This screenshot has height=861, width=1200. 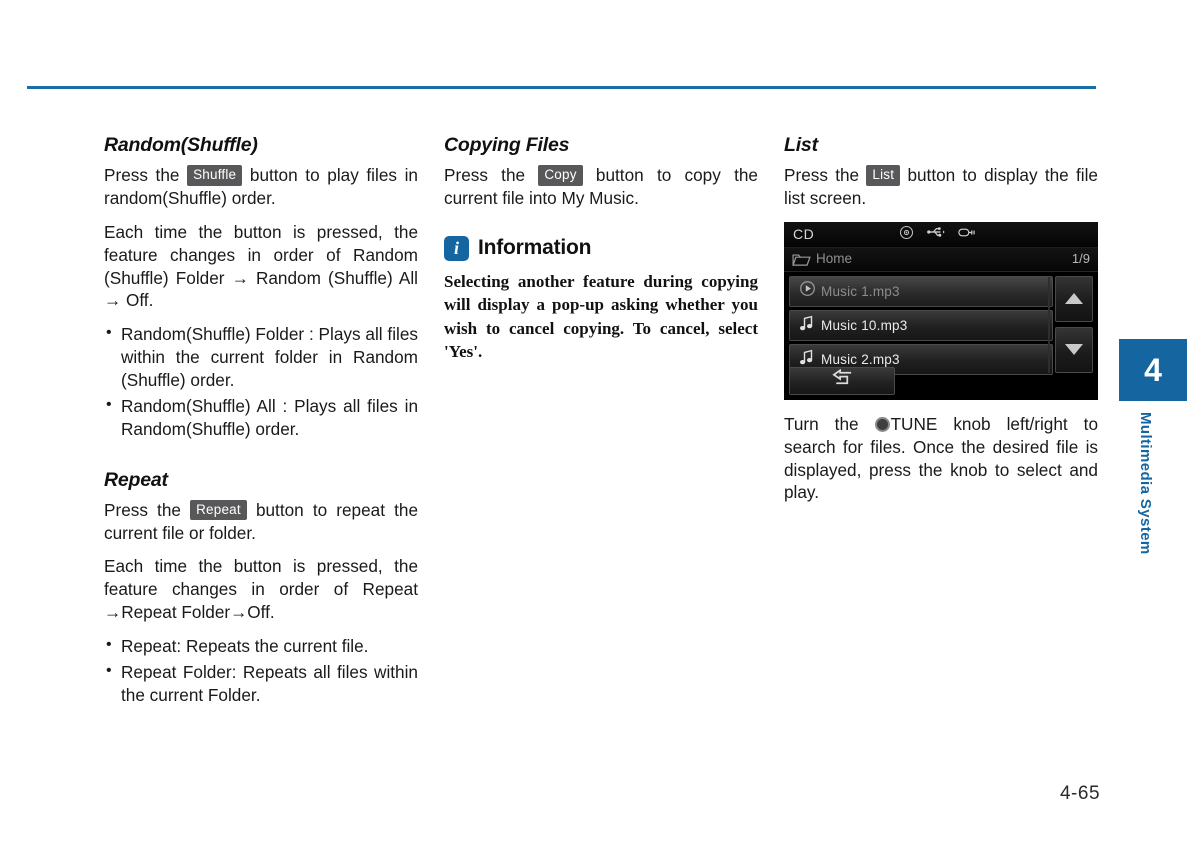 What do you see at coordinates (560, 175) in the screenshot?
I see `copy-button-chip: Copy` at bounding box center [560, 175].